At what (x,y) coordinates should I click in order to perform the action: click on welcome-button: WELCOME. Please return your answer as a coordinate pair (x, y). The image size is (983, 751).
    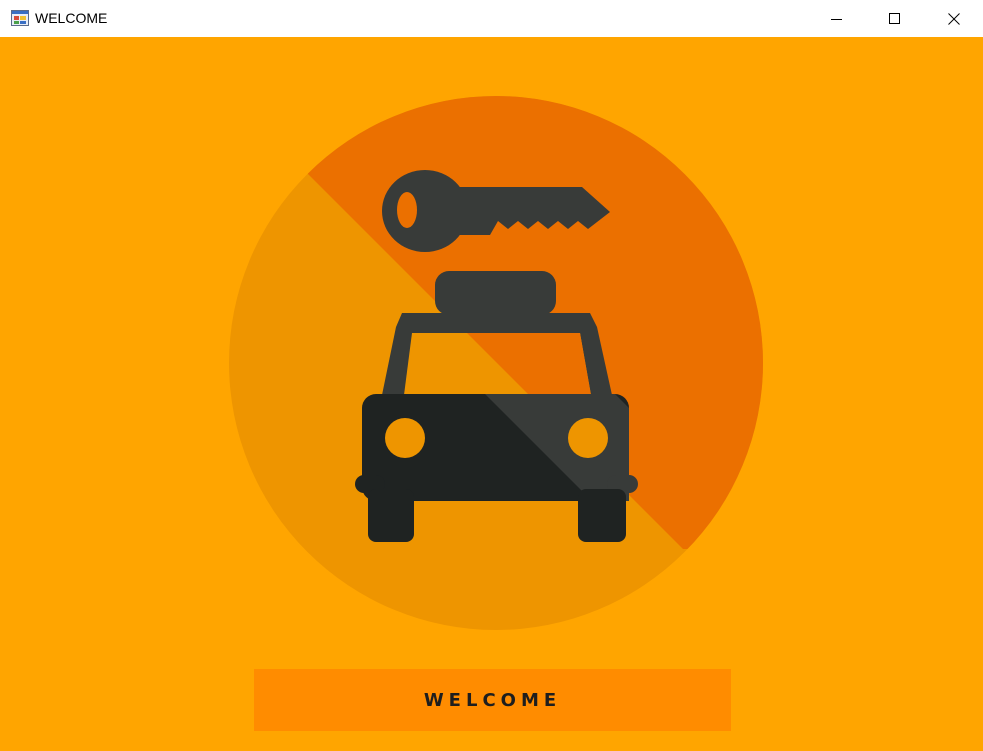
    Looking at the image, I should click on (492, 700).